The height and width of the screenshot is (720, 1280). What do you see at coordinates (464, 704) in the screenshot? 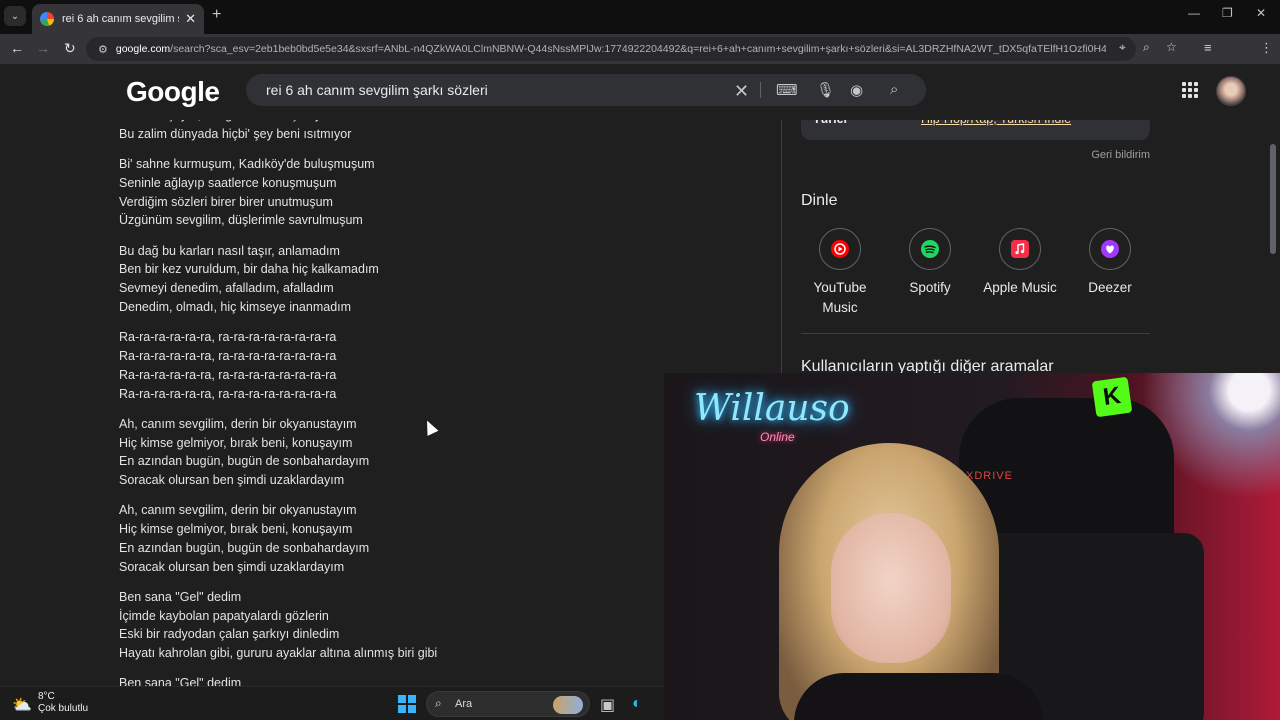
I see `taskbar-search-label: Ara` at bounding box center [464, 704].